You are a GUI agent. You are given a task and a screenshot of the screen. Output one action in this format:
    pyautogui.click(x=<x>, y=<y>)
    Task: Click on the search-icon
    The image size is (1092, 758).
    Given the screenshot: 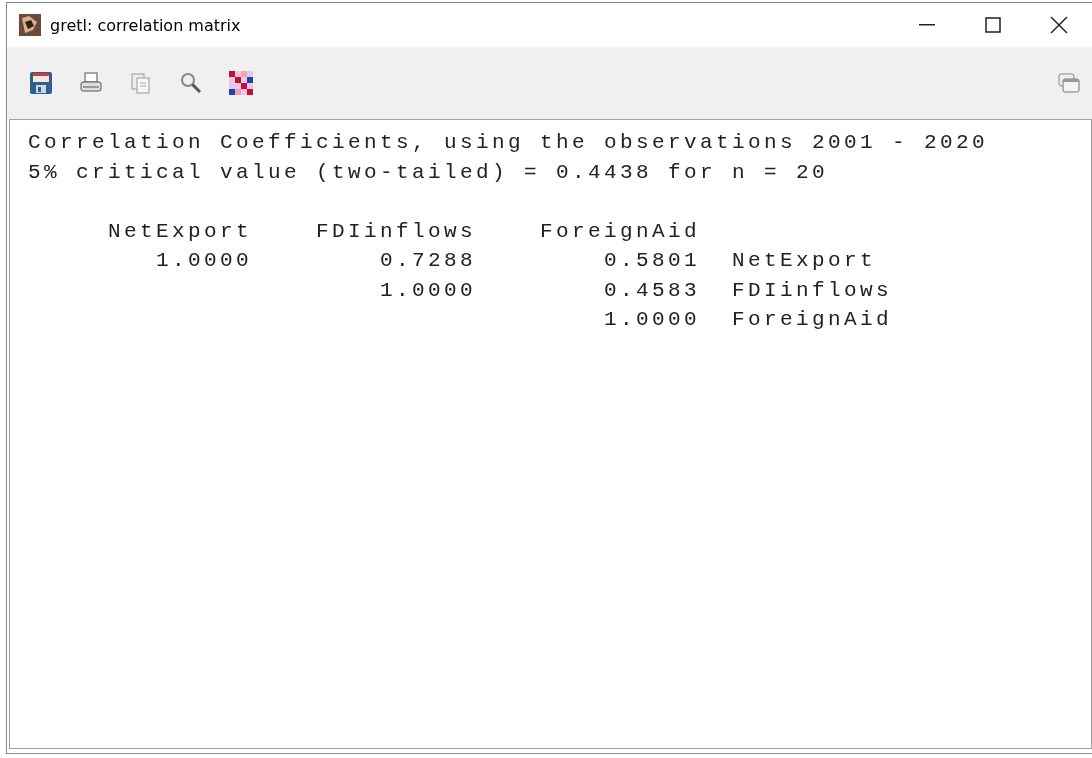 What is the action you would take?
    pyautogui.click(x=191, y=83)
    